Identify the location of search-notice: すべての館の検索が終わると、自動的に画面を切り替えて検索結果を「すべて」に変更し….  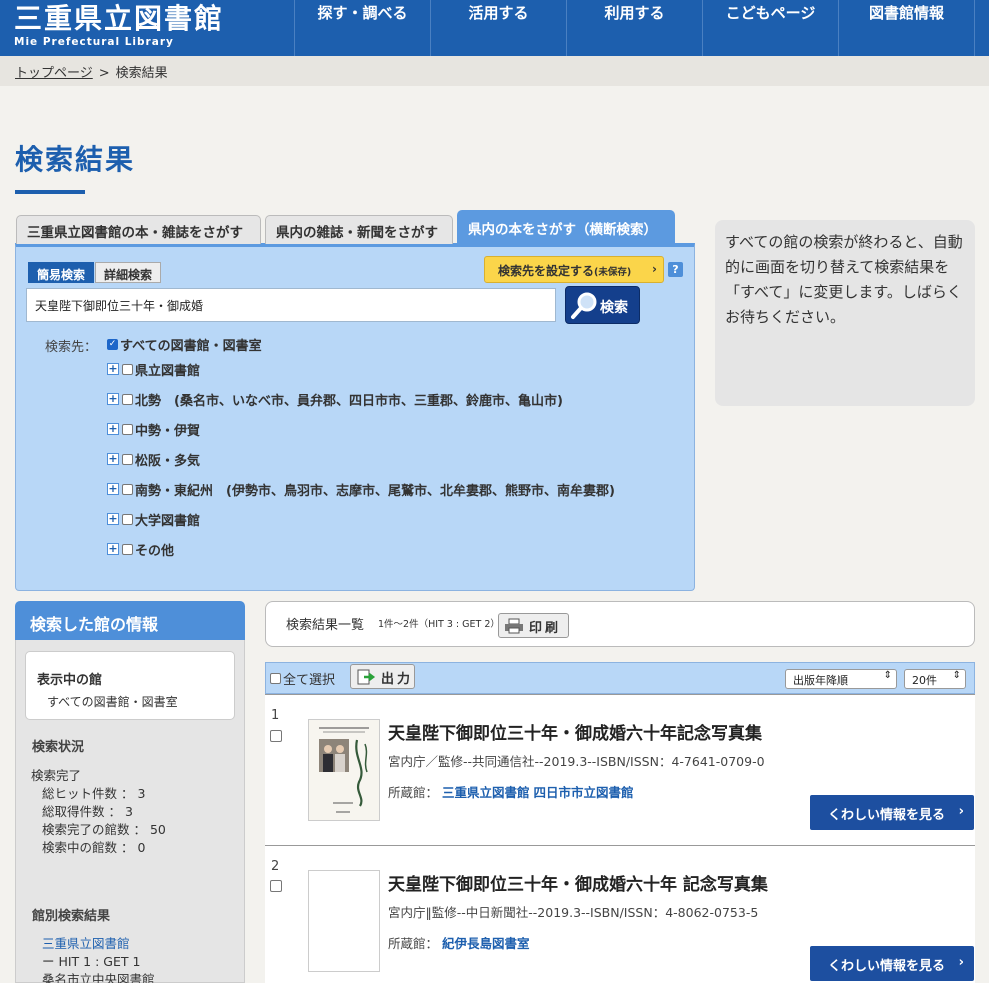
(845, 313).